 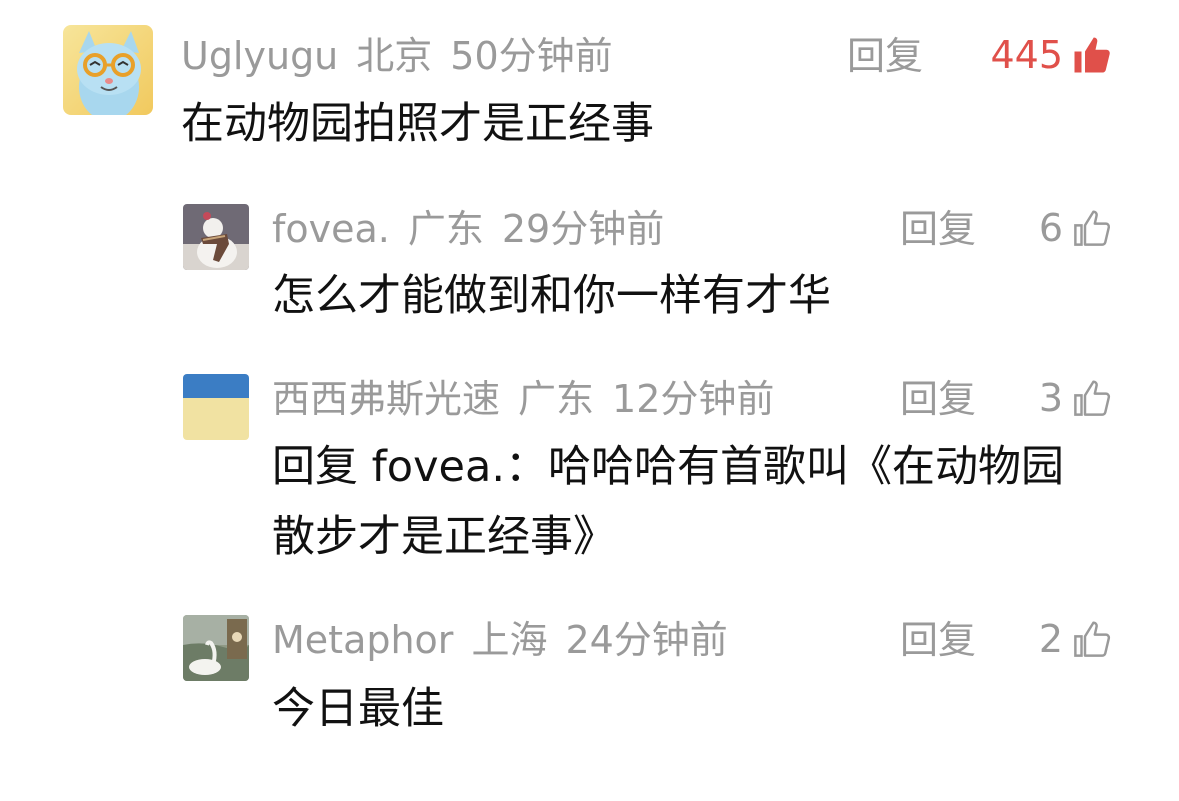 I want to click on location: 北京, so click(x=394, y=56).